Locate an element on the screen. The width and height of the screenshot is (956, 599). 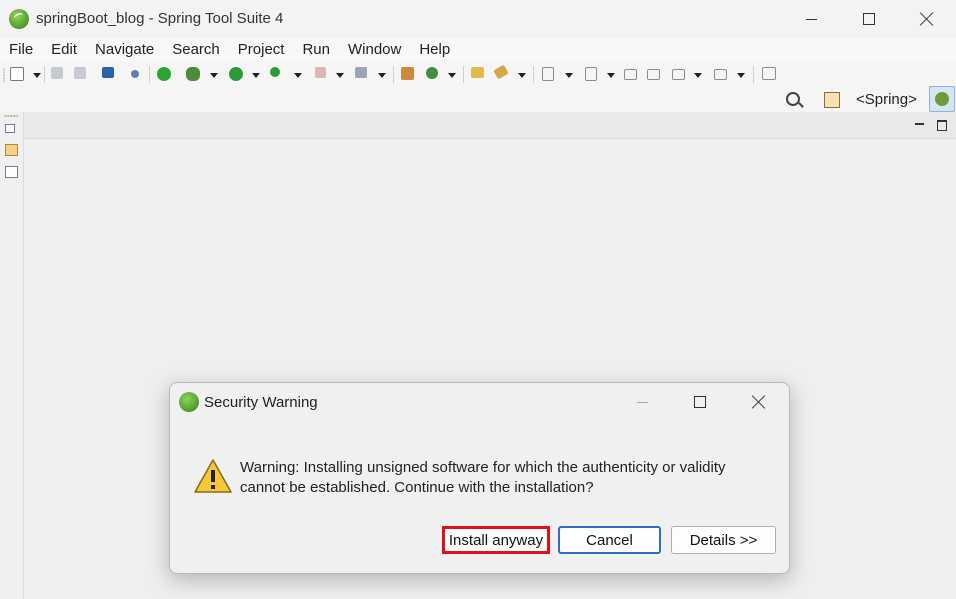
run-dropdown-icon is located at coordinates (256, 75).